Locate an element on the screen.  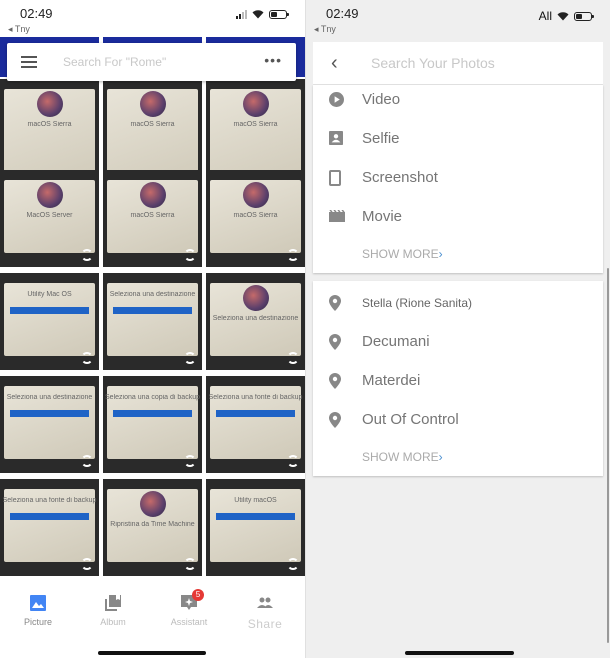
nav-tab-picture: Picture is located at coordinates (38, 611).